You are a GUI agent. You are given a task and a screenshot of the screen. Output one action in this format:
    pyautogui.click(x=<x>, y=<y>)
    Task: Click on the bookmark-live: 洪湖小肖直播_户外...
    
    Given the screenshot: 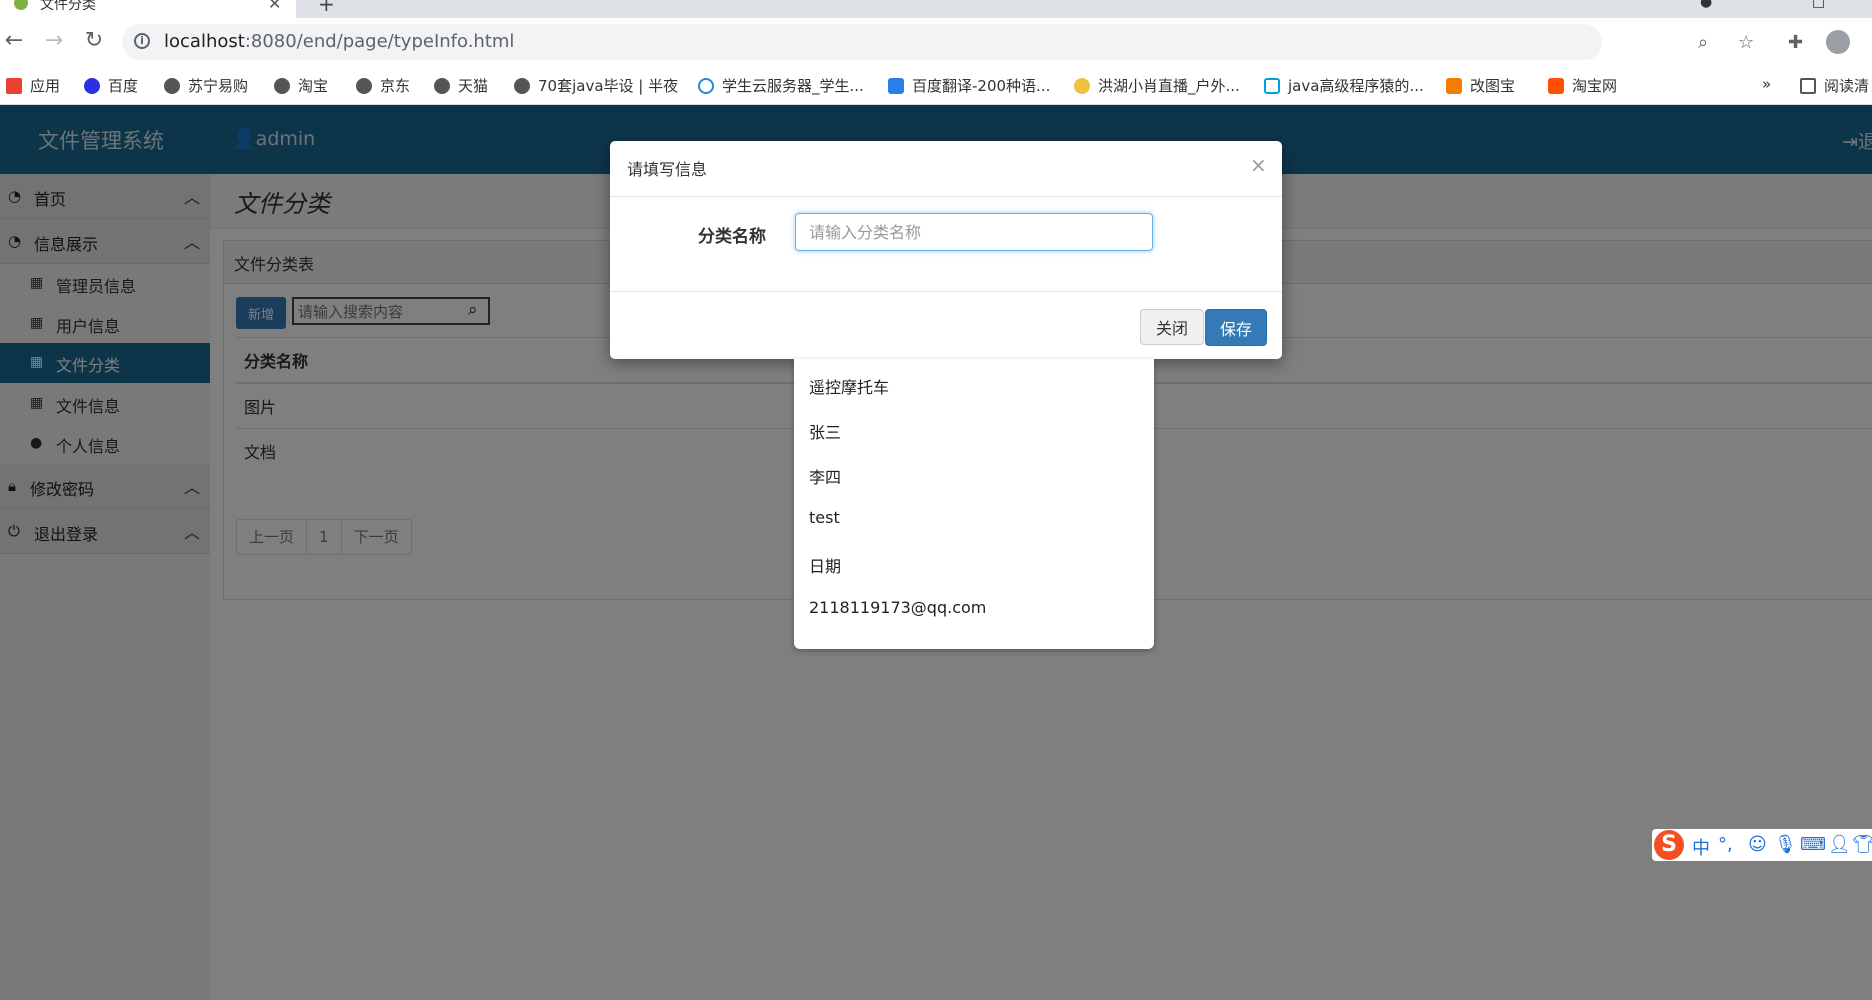 What is the action you would take?
    pyautogui.click(x=1157, y=85)
    